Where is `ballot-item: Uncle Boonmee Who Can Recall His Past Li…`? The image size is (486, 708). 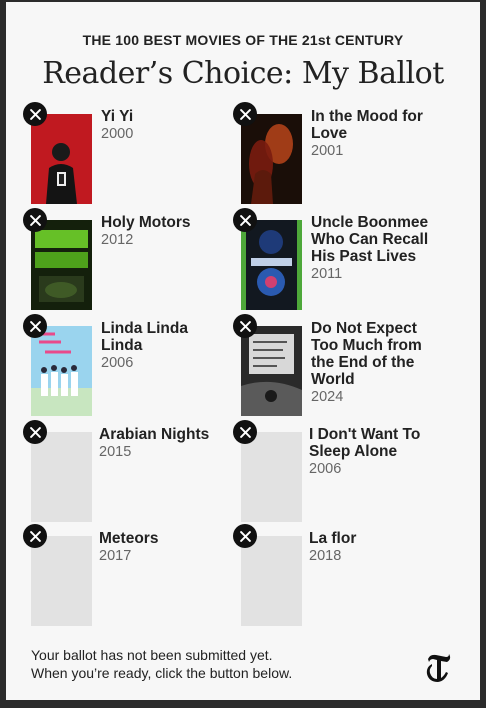
ballot-item: Uncle Boonmee Who Can Recall His Past Li… is located at coordinates (342, 264).